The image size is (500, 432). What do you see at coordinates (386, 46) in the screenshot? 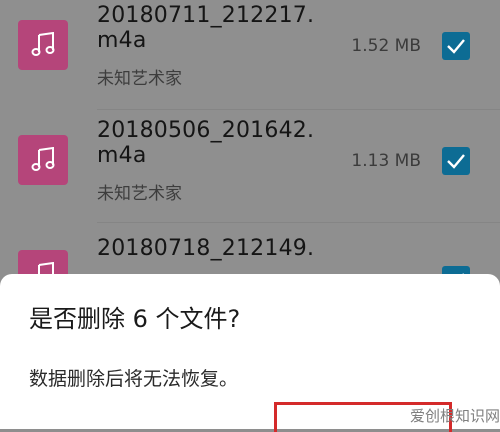
I see `file-size: 1.52 MB` at bounding box center [386, 46].